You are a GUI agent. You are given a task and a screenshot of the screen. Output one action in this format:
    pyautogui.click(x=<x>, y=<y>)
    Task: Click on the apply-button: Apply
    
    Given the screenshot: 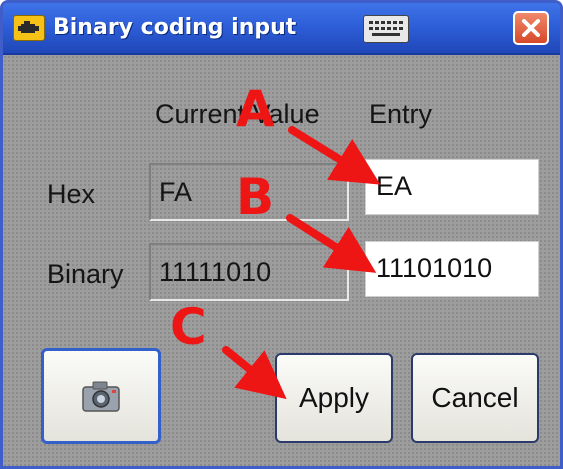 What is the action you would take?
    pyautogui.click(x=334, y=398)
    